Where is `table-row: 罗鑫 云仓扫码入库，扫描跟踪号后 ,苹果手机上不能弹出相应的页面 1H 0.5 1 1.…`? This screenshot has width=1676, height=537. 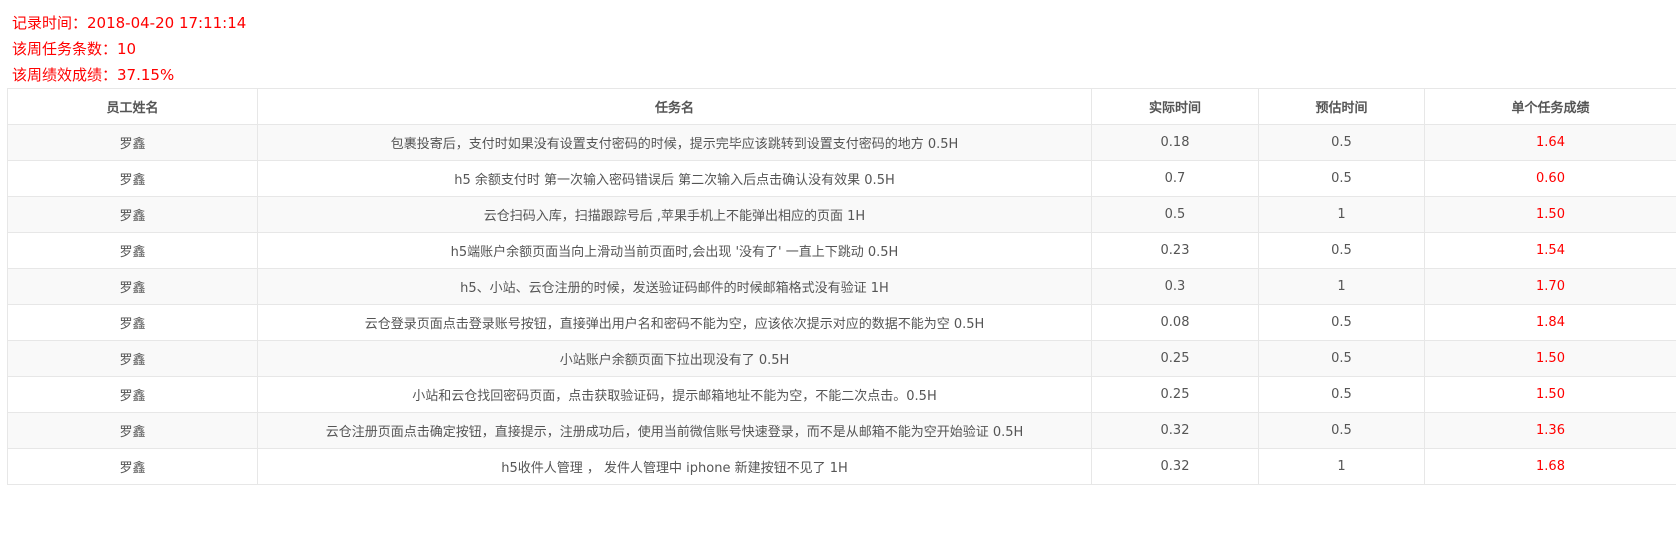
table-row: 罗鑫 云仓扫码入库，扫描跟踪号后 ,苹果手机上不能弹出相应的页面 1H 0.5 1 1.… is located at coordinates (841, 214).